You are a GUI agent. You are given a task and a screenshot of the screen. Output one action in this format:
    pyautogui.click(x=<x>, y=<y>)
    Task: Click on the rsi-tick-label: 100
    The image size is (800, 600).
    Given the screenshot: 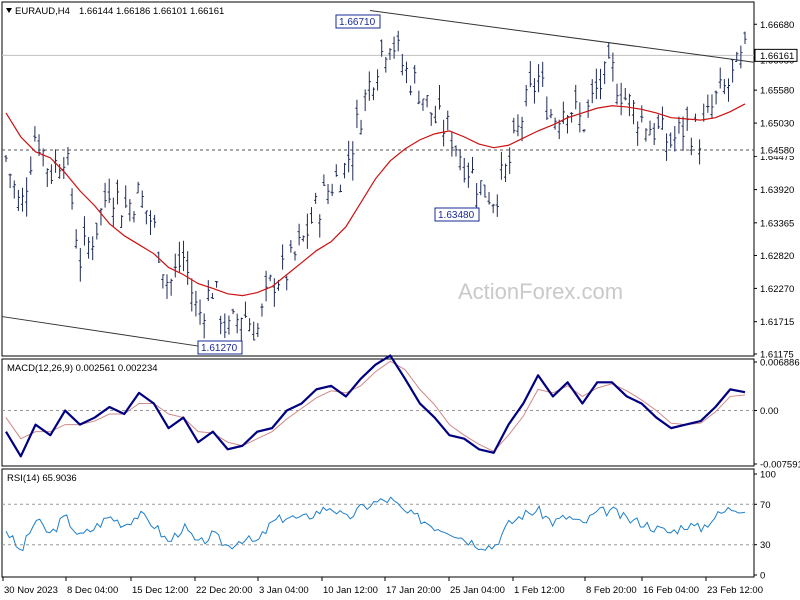 What is the action you would take?
    pyautogui.click(x=768, y=475)
    